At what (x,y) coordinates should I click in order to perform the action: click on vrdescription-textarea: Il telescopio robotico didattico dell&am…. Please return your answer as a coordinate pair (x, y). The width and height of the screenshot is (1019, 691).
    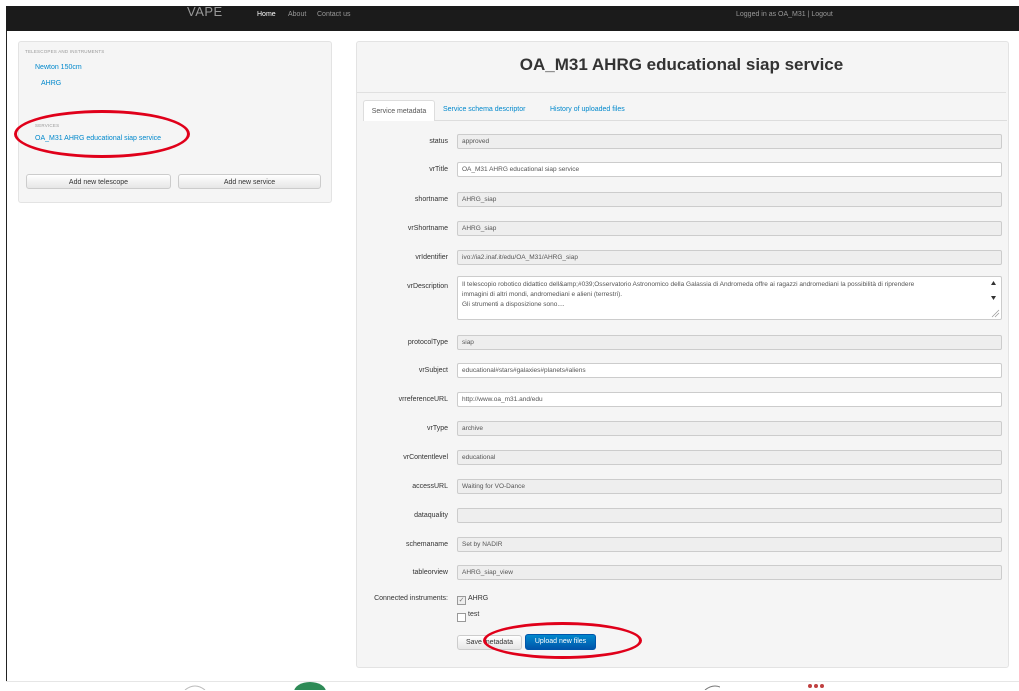
    Looking at the image, I should click on (729, 298).